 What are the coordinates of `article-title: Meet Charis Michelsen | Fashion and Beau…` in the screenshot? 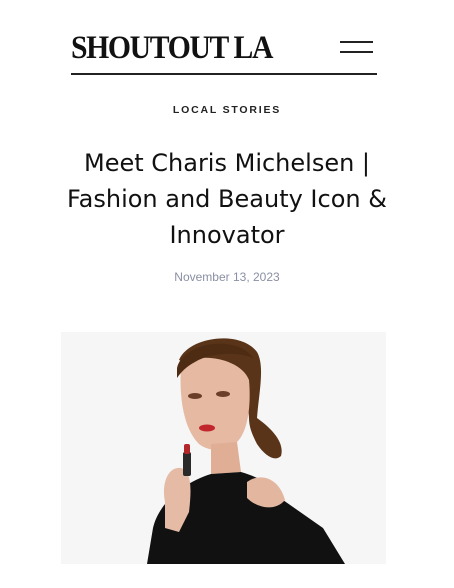 It's located at (227, 199).